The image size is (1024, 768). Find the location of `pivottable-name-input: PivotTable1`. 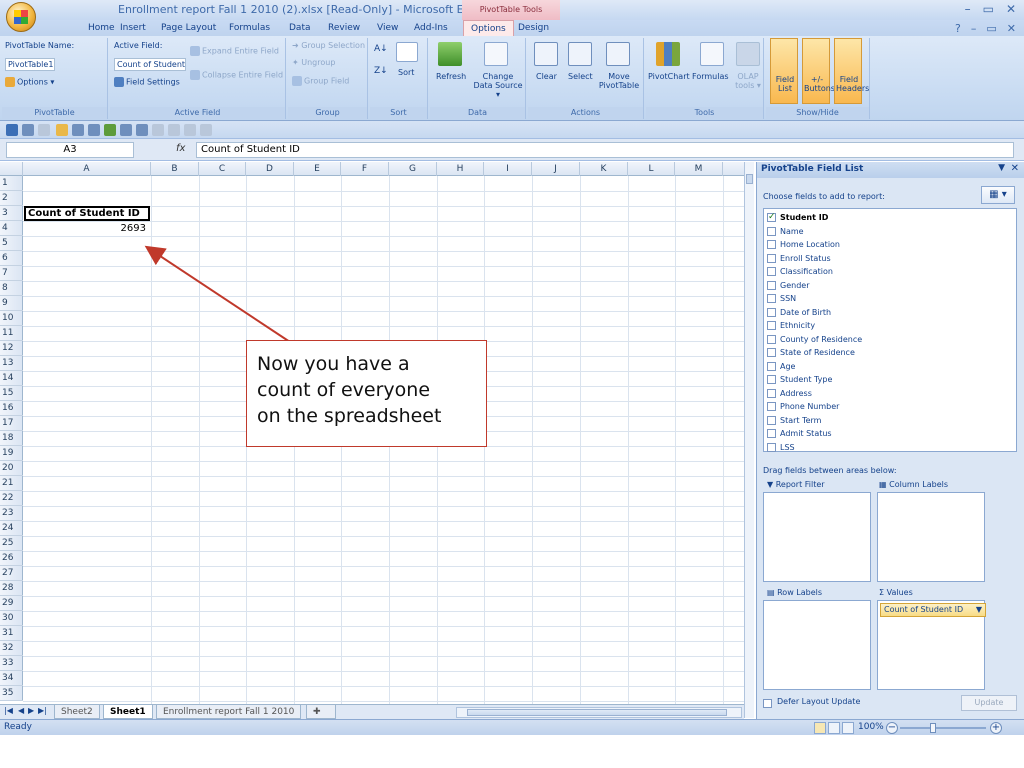

pivottable-name-input: PivotTable1 is located at coordinates (30, 64).